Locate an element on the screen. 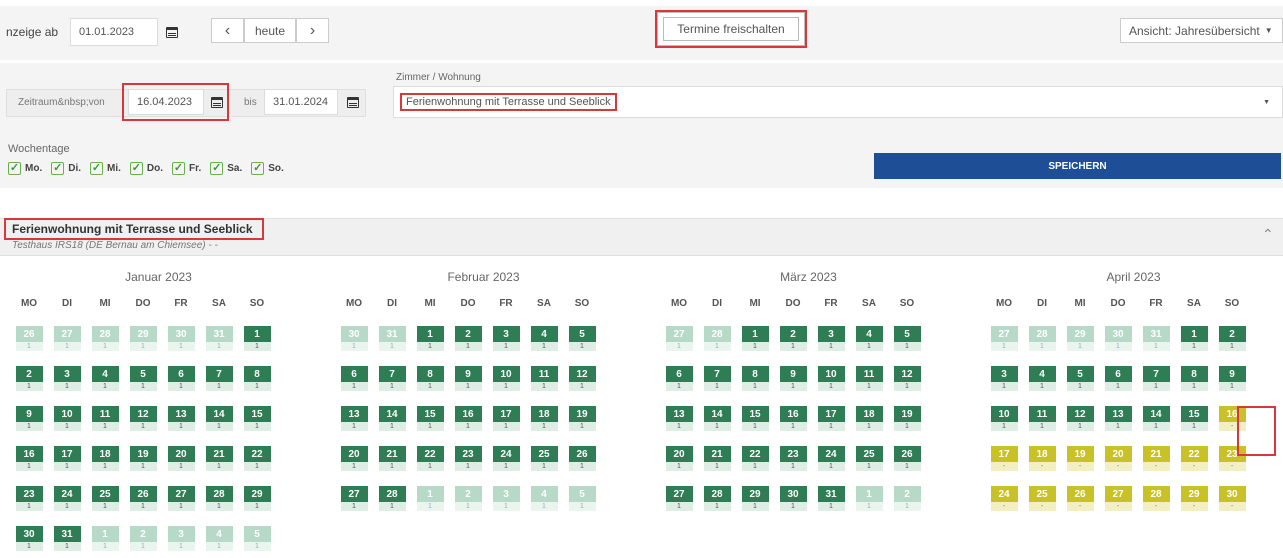 This screenshot has width=1283, height=558. chevron-right-icon: › is located at coordinates (312, 30).